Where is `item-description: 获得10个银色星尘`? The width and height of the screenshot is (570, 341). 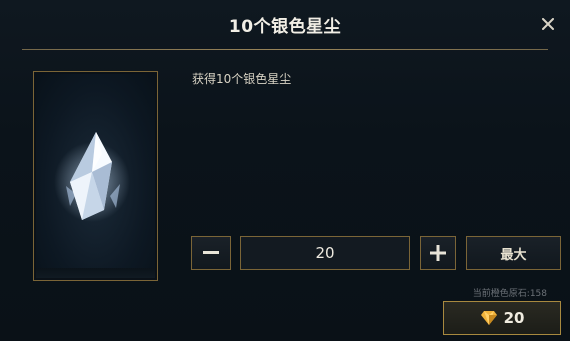 item-description: 获得10个银色星尘 is located at coordinates (242, 79).